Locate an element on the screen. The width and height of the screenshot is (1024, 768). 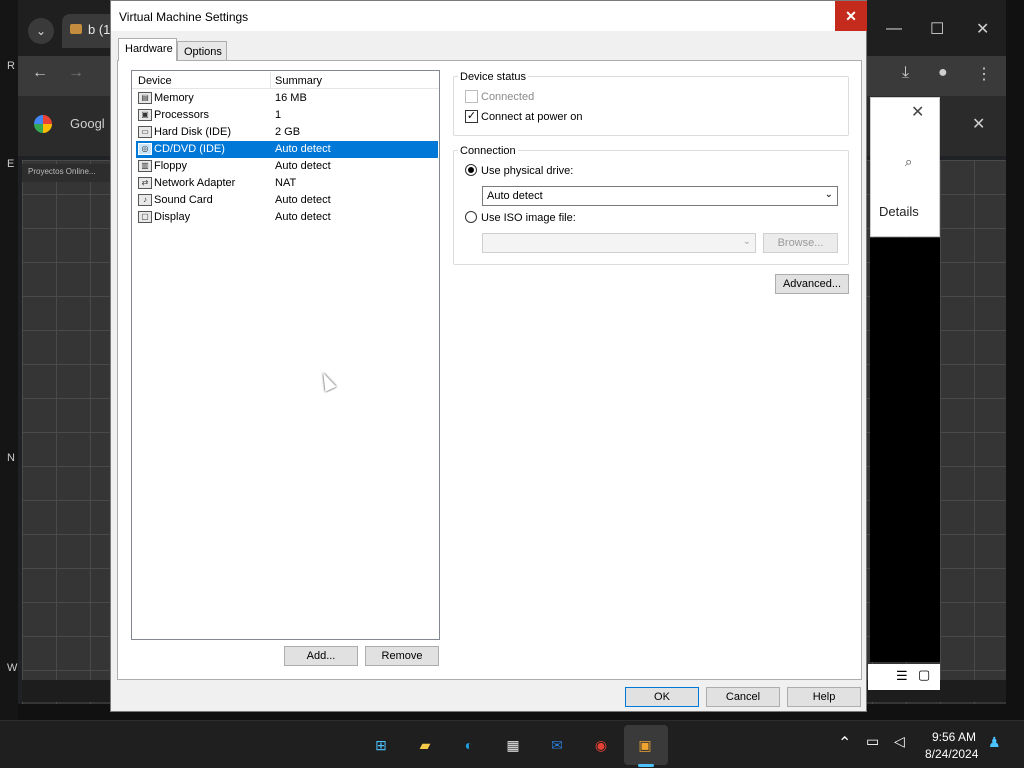
connect-at-power-on-checkbox: ✓ is located at coordinates (471, 116).